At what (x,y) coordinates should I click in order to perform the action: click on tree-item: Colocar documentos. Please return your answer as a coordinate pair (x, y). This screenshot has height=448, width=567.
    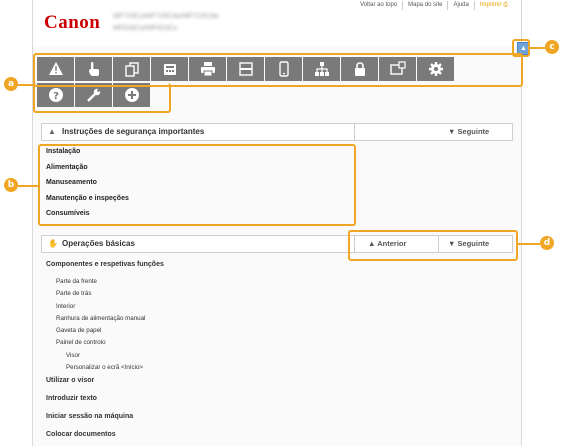
    Looking at the image, I should click on (105, 439).